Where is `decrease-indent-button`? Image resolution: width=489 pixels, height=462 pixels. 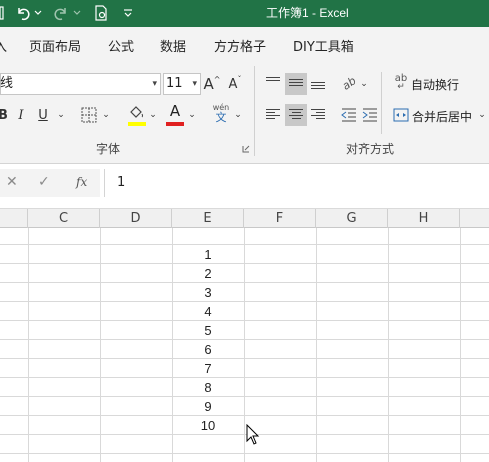 decrease-indent-button is located at coordinates (349, 115).